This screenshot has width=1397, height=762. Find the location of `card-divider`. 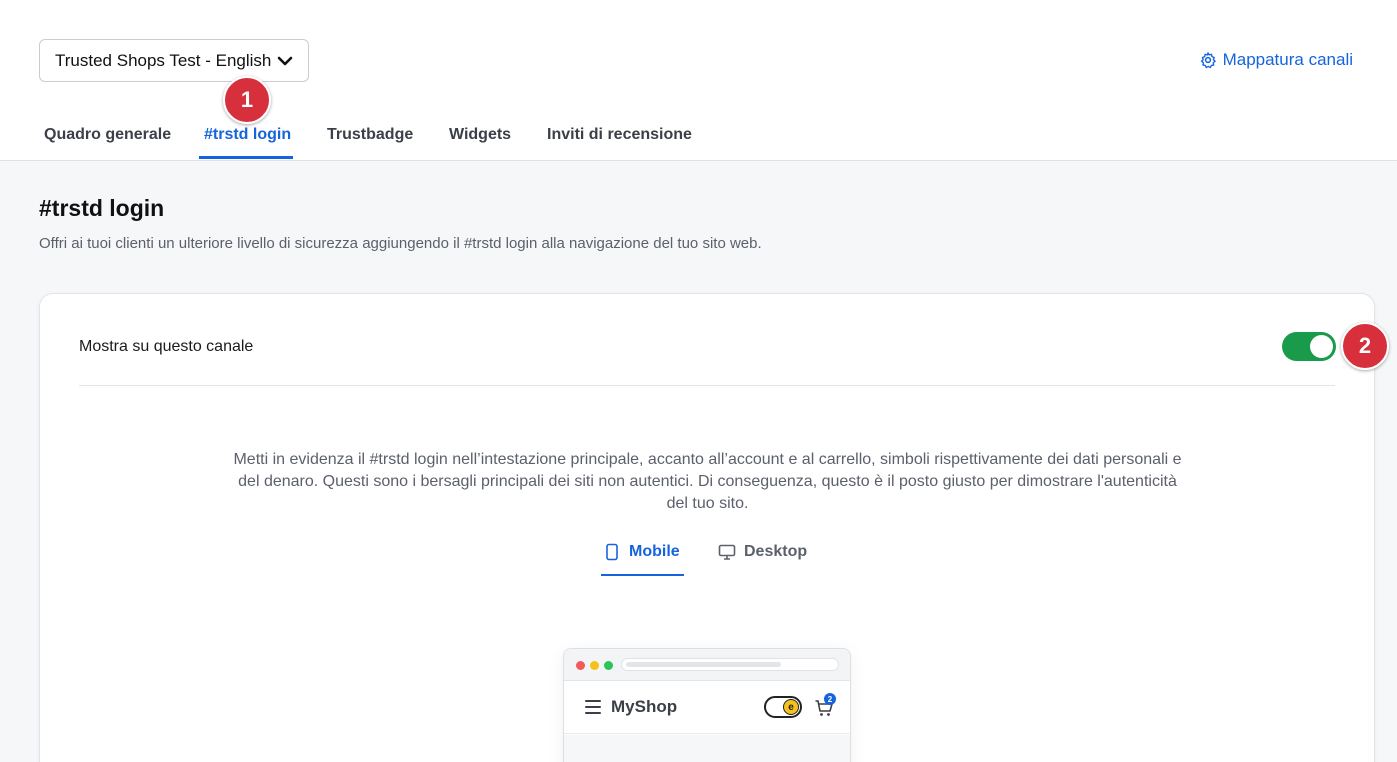

card-divider is located at coordinates (707, 385).